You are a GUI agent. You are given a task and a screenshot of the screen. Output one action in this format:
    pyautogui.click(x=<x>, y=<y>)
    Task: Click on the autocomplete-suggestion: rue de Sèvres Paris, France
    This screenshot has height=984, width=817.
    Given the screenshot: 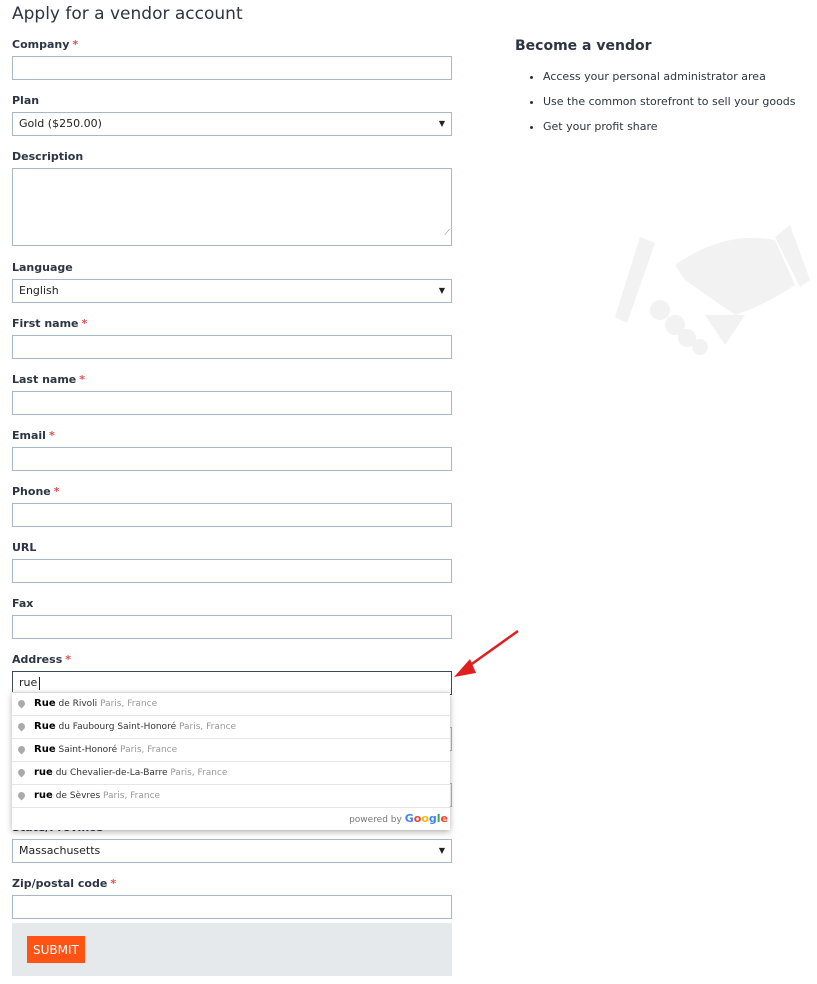 What is the action you would take?
    pyautogui.click(x=231, y=796)
    